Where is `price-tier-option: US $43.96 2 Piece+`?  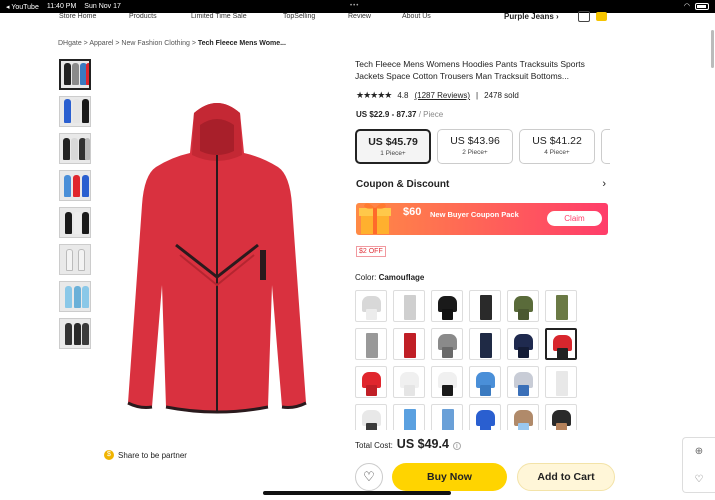
price-tier-option: US $43.96 2 Piece+ is located at coordinates (475, 146).